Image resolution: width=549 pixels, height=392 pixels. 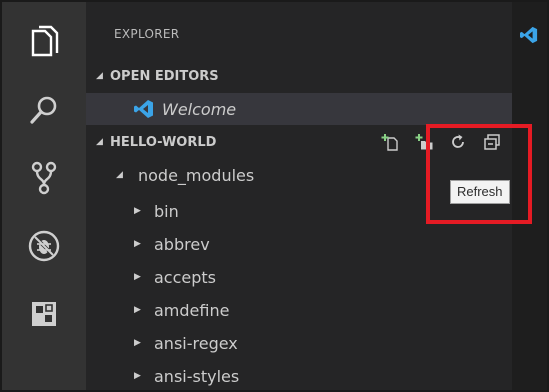 What do you see at coordinates (164, 76) in the screenshot?
I see `open-editors-label: OPEN EDITORS` at bounding box center [164, 76].